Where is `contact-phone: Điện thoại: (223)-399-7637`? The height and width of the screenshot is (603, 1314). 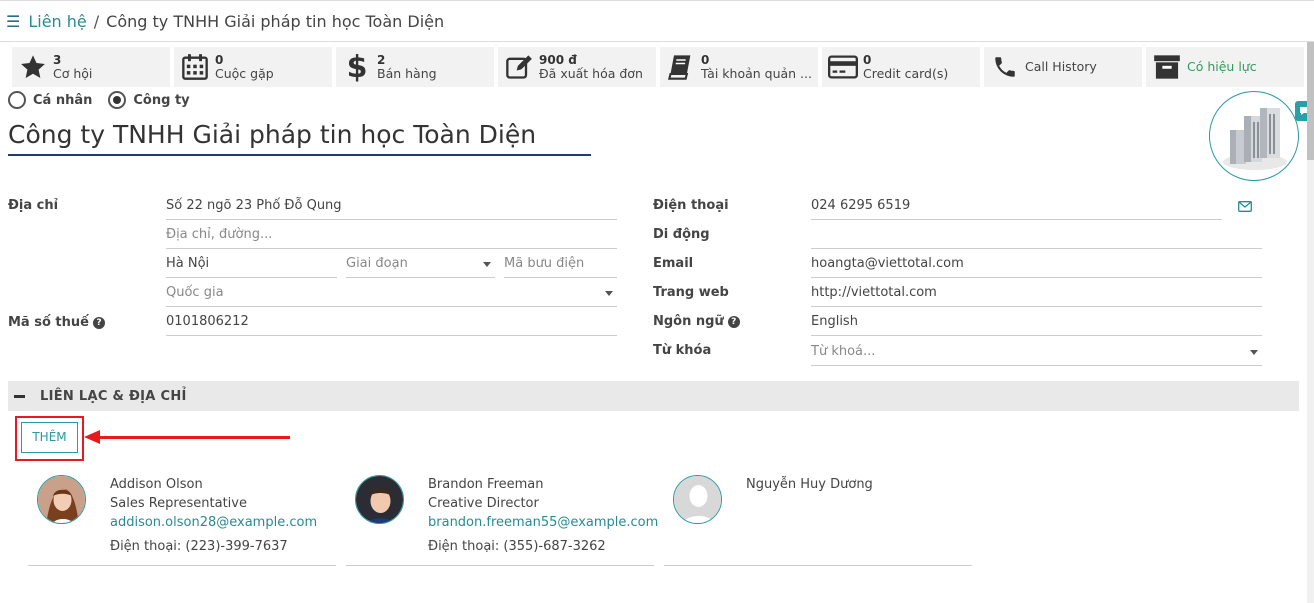
contact-phone: Điện thoại: (223)-399-7637 is located at coordinates (199, 546).